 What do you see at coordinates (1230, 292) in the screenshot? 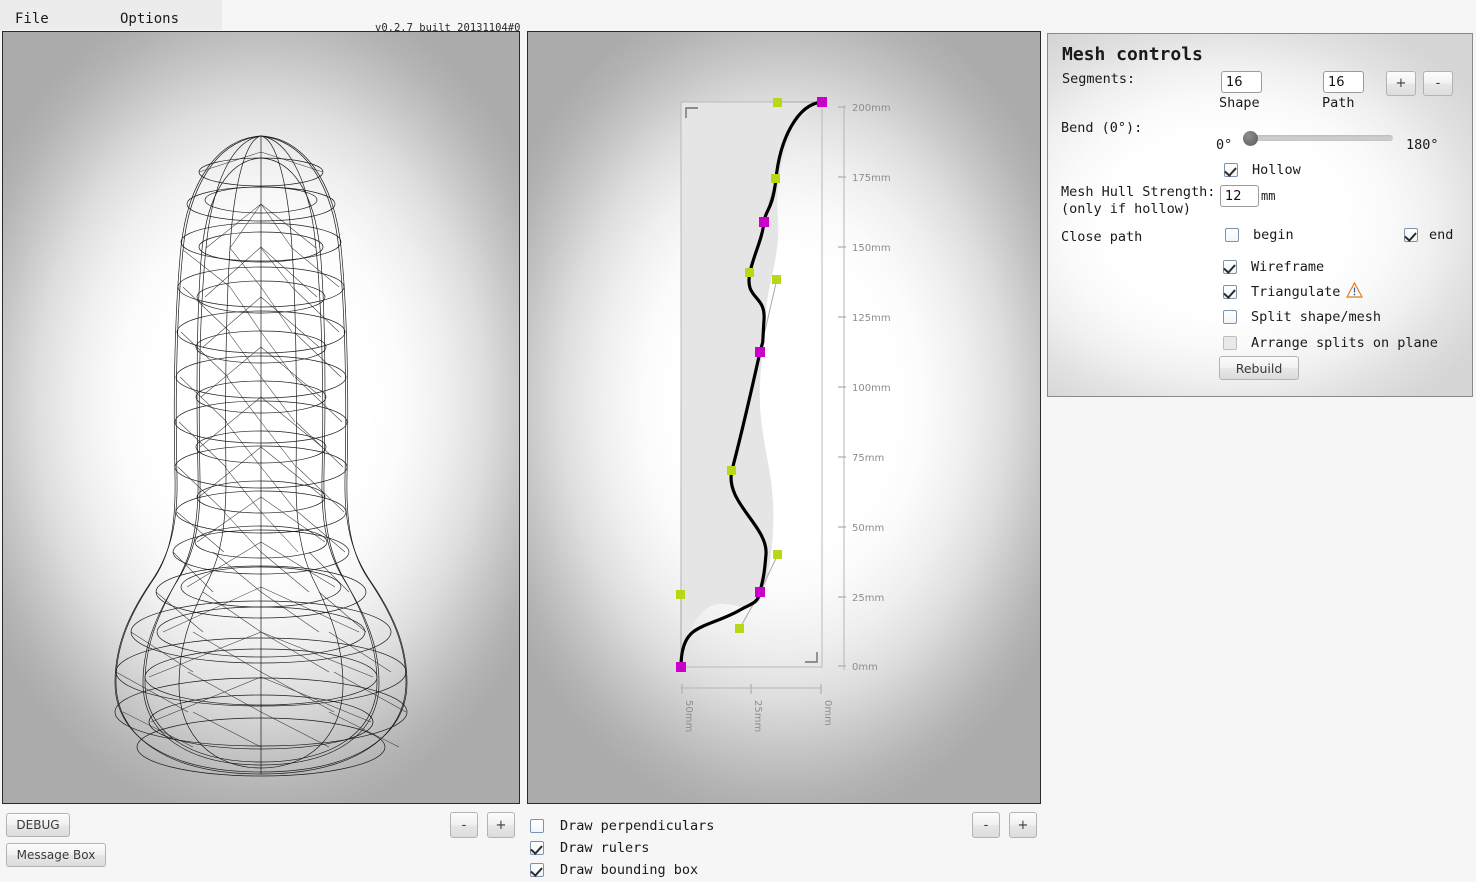
I see `triangulate-checkbox` at bounding box center [1230, 292].